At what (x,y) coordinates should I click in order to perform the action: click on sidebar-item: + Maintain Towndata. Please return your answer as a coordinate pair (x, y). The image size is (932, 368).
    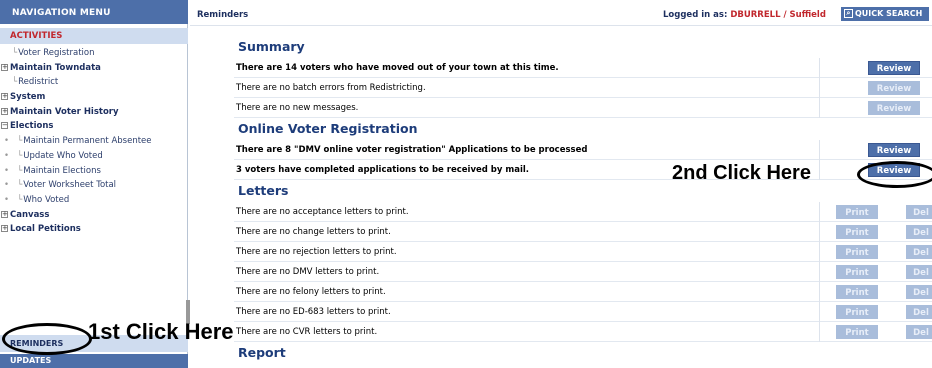
    Looking at the image, I should click on (94, 68).